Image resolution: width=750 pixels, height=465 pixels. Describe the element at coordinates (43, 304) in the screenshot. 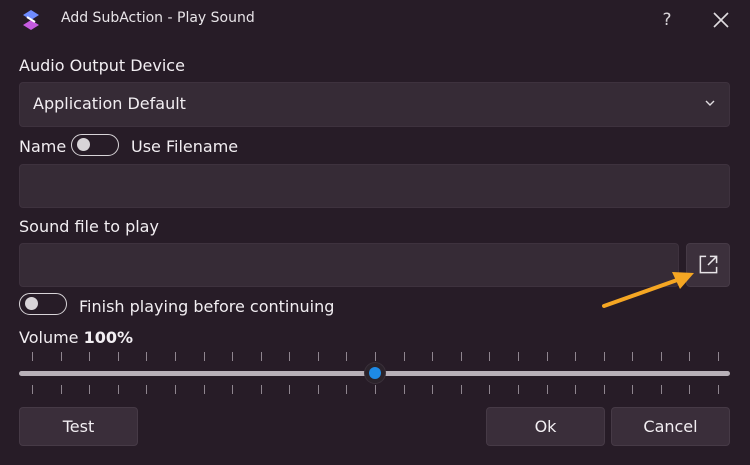

I see `finish-playing-toggle` at that location.